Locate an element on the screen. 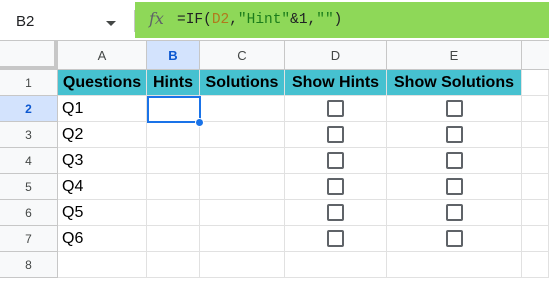 The width and height of the screenshot is (549, 283). cell-b4 is located at coordinates (173, 161).